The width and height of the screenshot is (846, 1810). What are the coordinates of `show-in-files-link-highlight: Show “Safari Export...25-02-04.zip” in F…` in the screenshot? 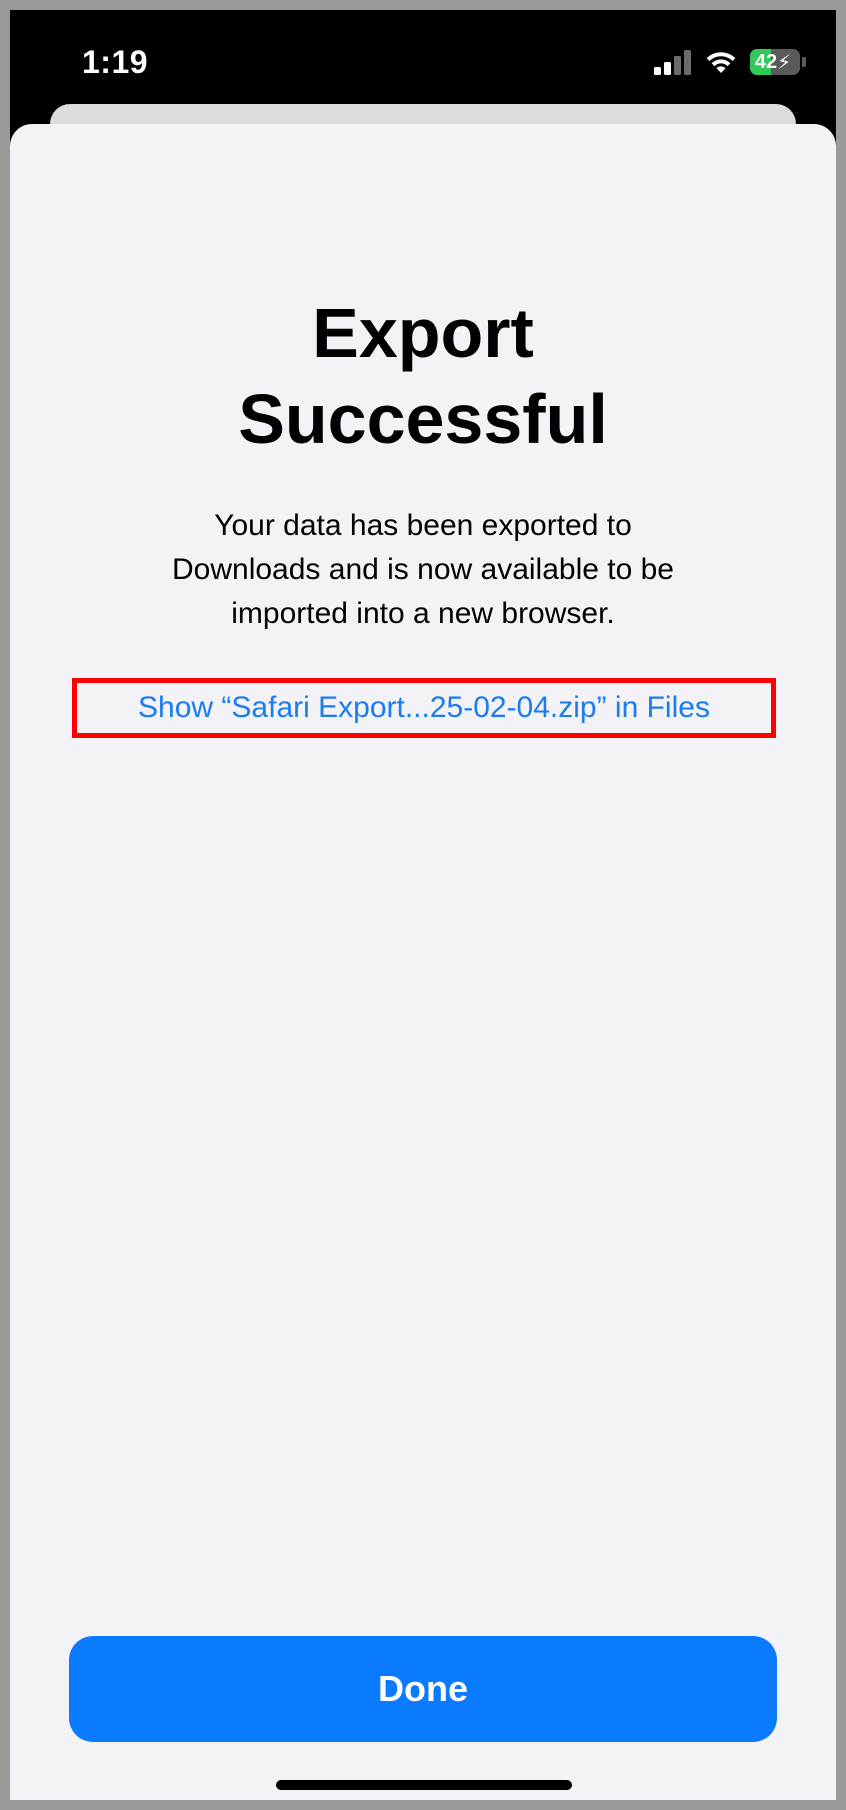 It's located at (424, 708).